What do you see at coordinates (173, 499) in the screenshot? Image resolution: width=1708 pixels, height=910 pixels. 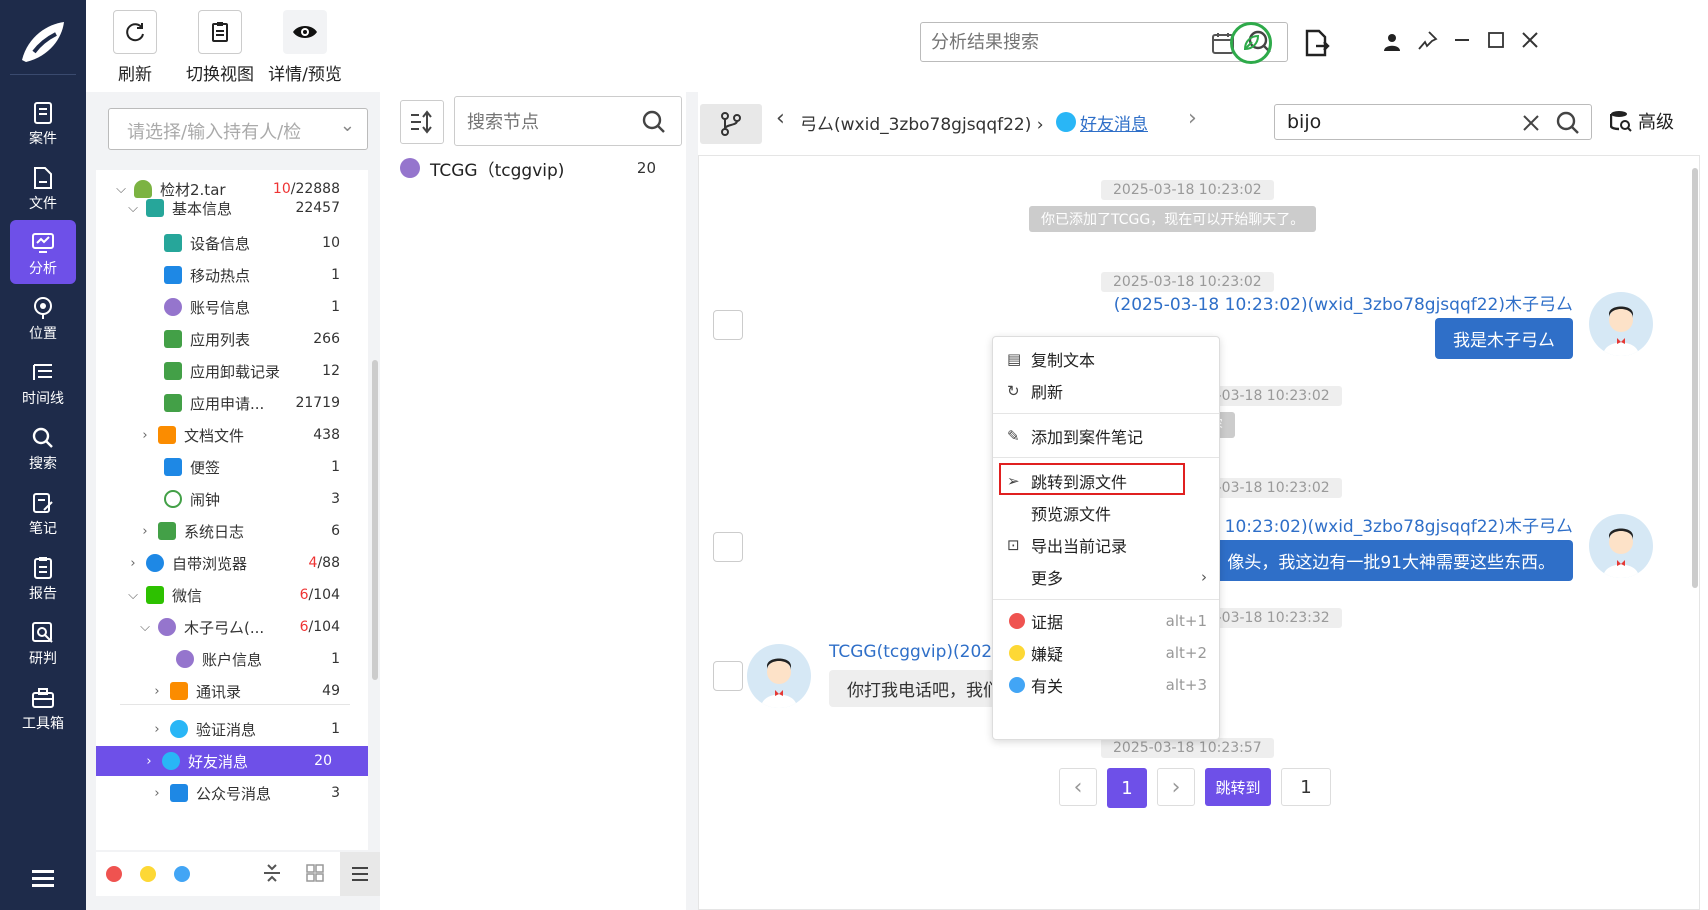 I see `clock-icon` at bounding box center [173, 499].